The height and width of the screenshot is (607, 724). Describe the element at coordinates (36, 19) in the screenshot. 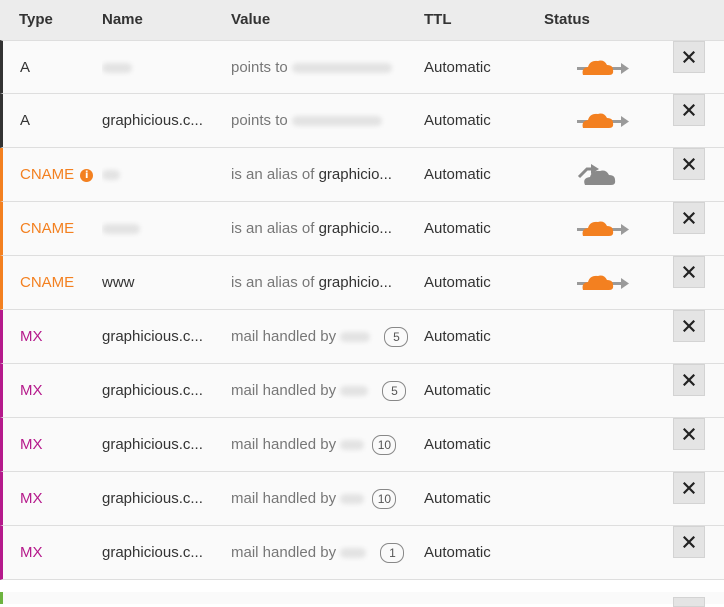

I see `column-header-type: Type` at that location.